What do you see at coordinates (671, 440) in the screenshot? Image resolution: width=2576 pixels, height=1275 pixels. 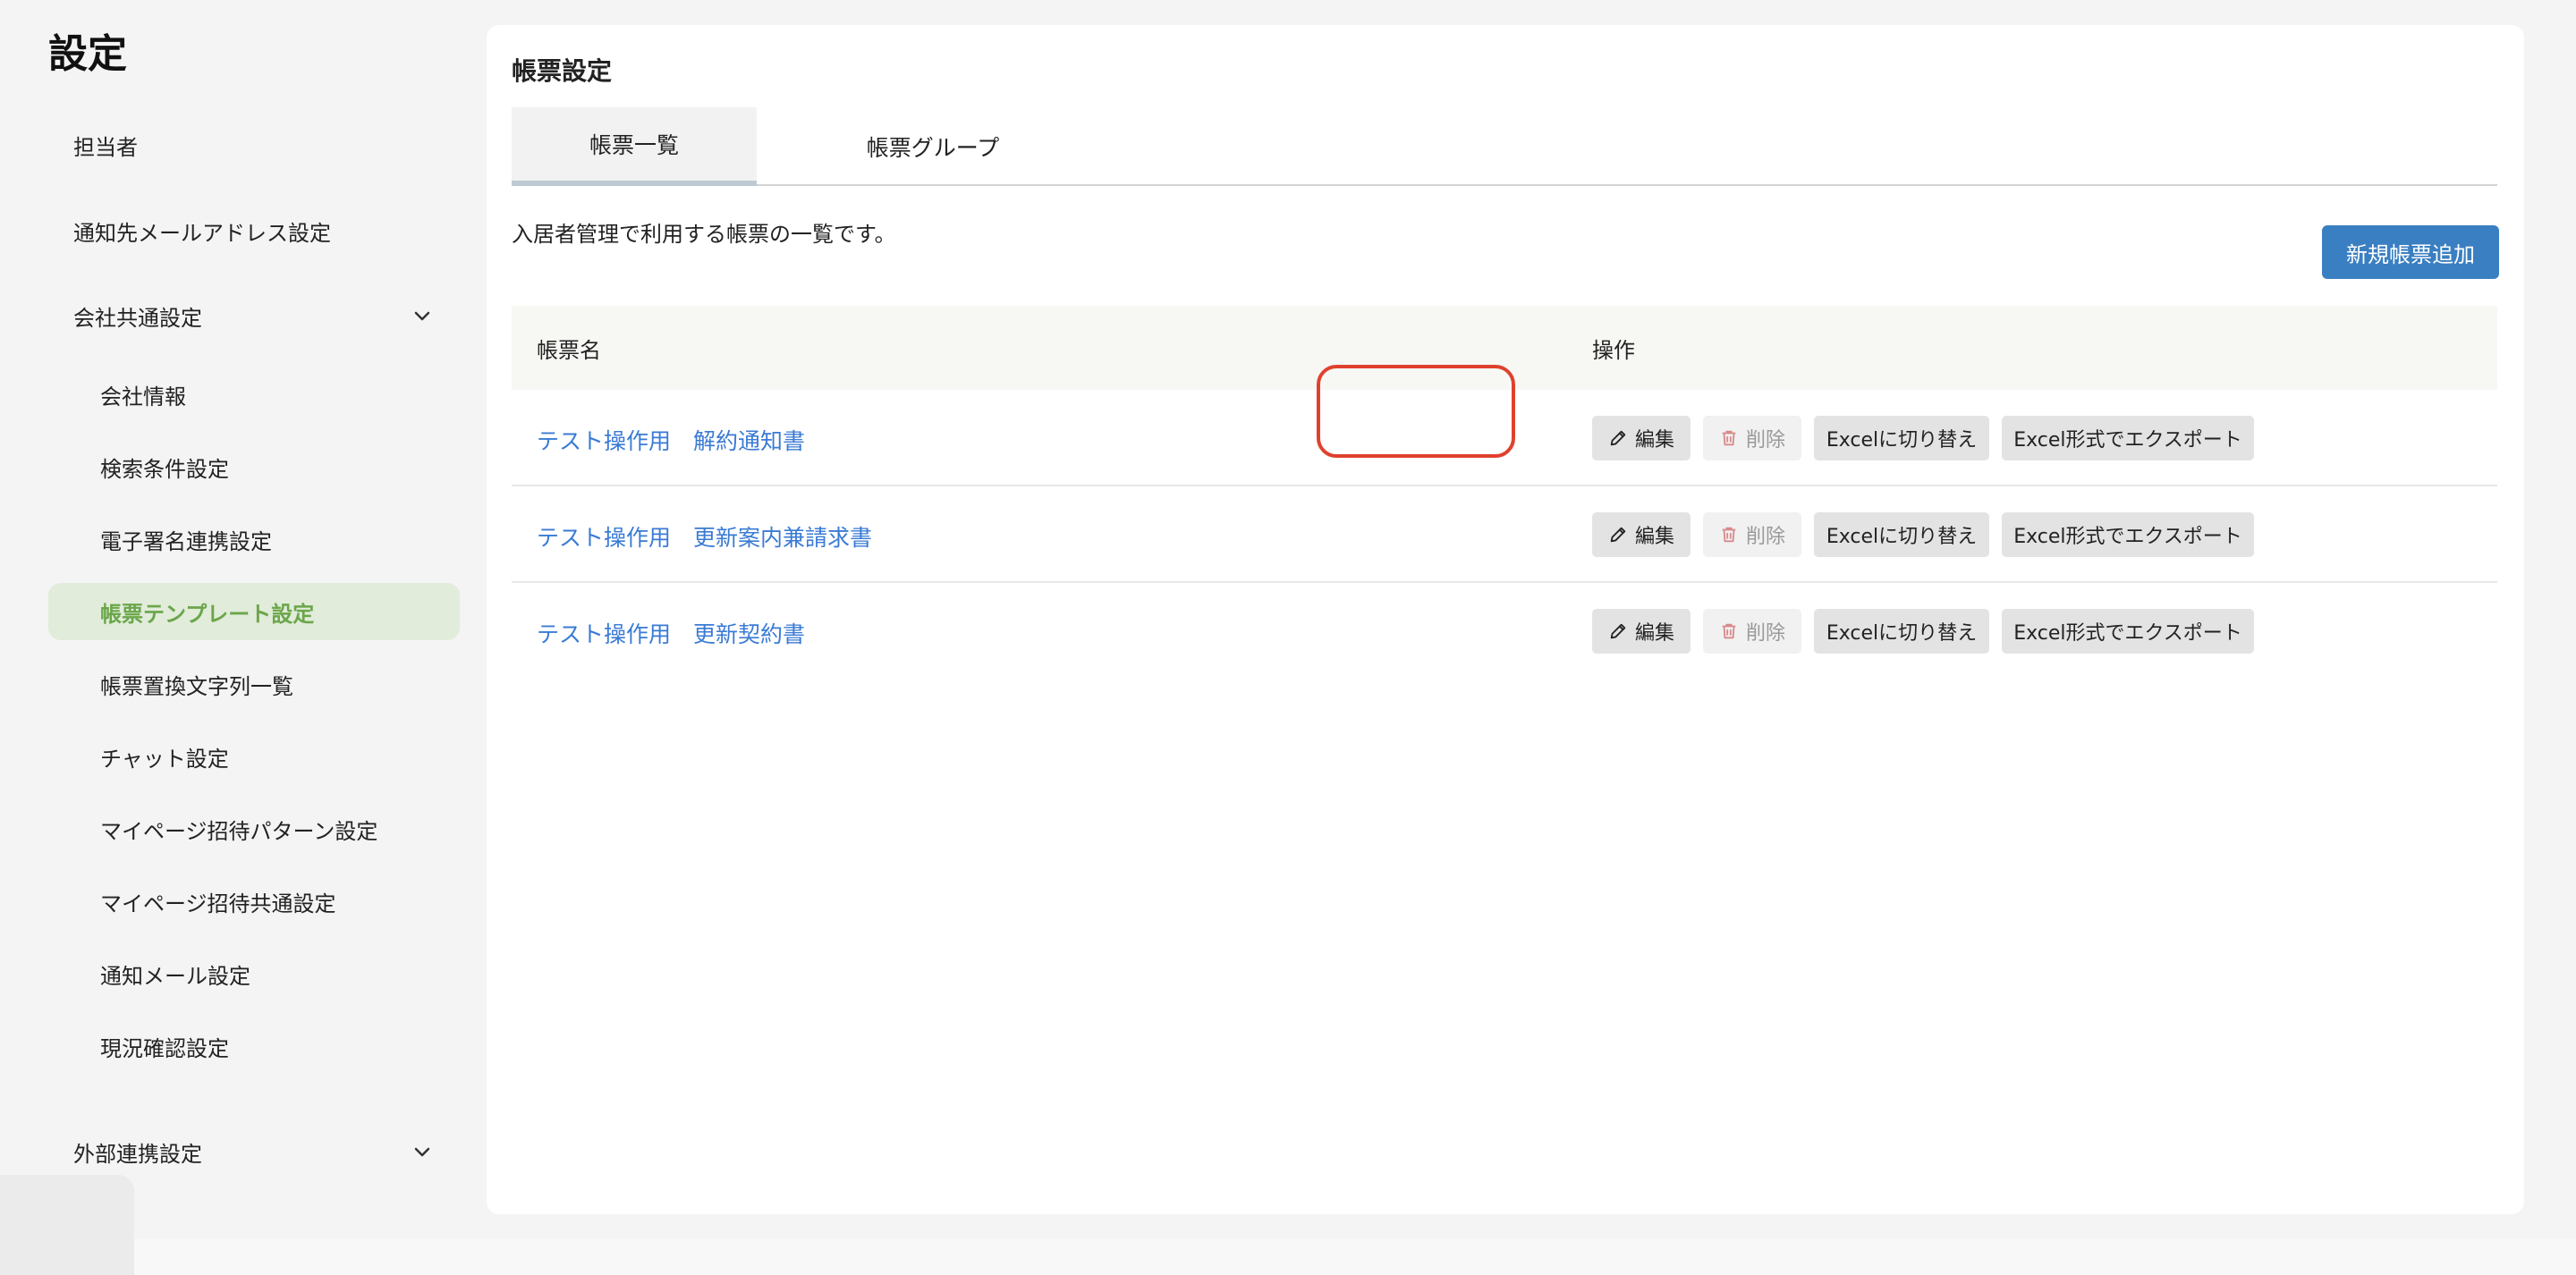 I see `form-name-link: テスト操作用 解約通知書` at bounding box center [671, 440].